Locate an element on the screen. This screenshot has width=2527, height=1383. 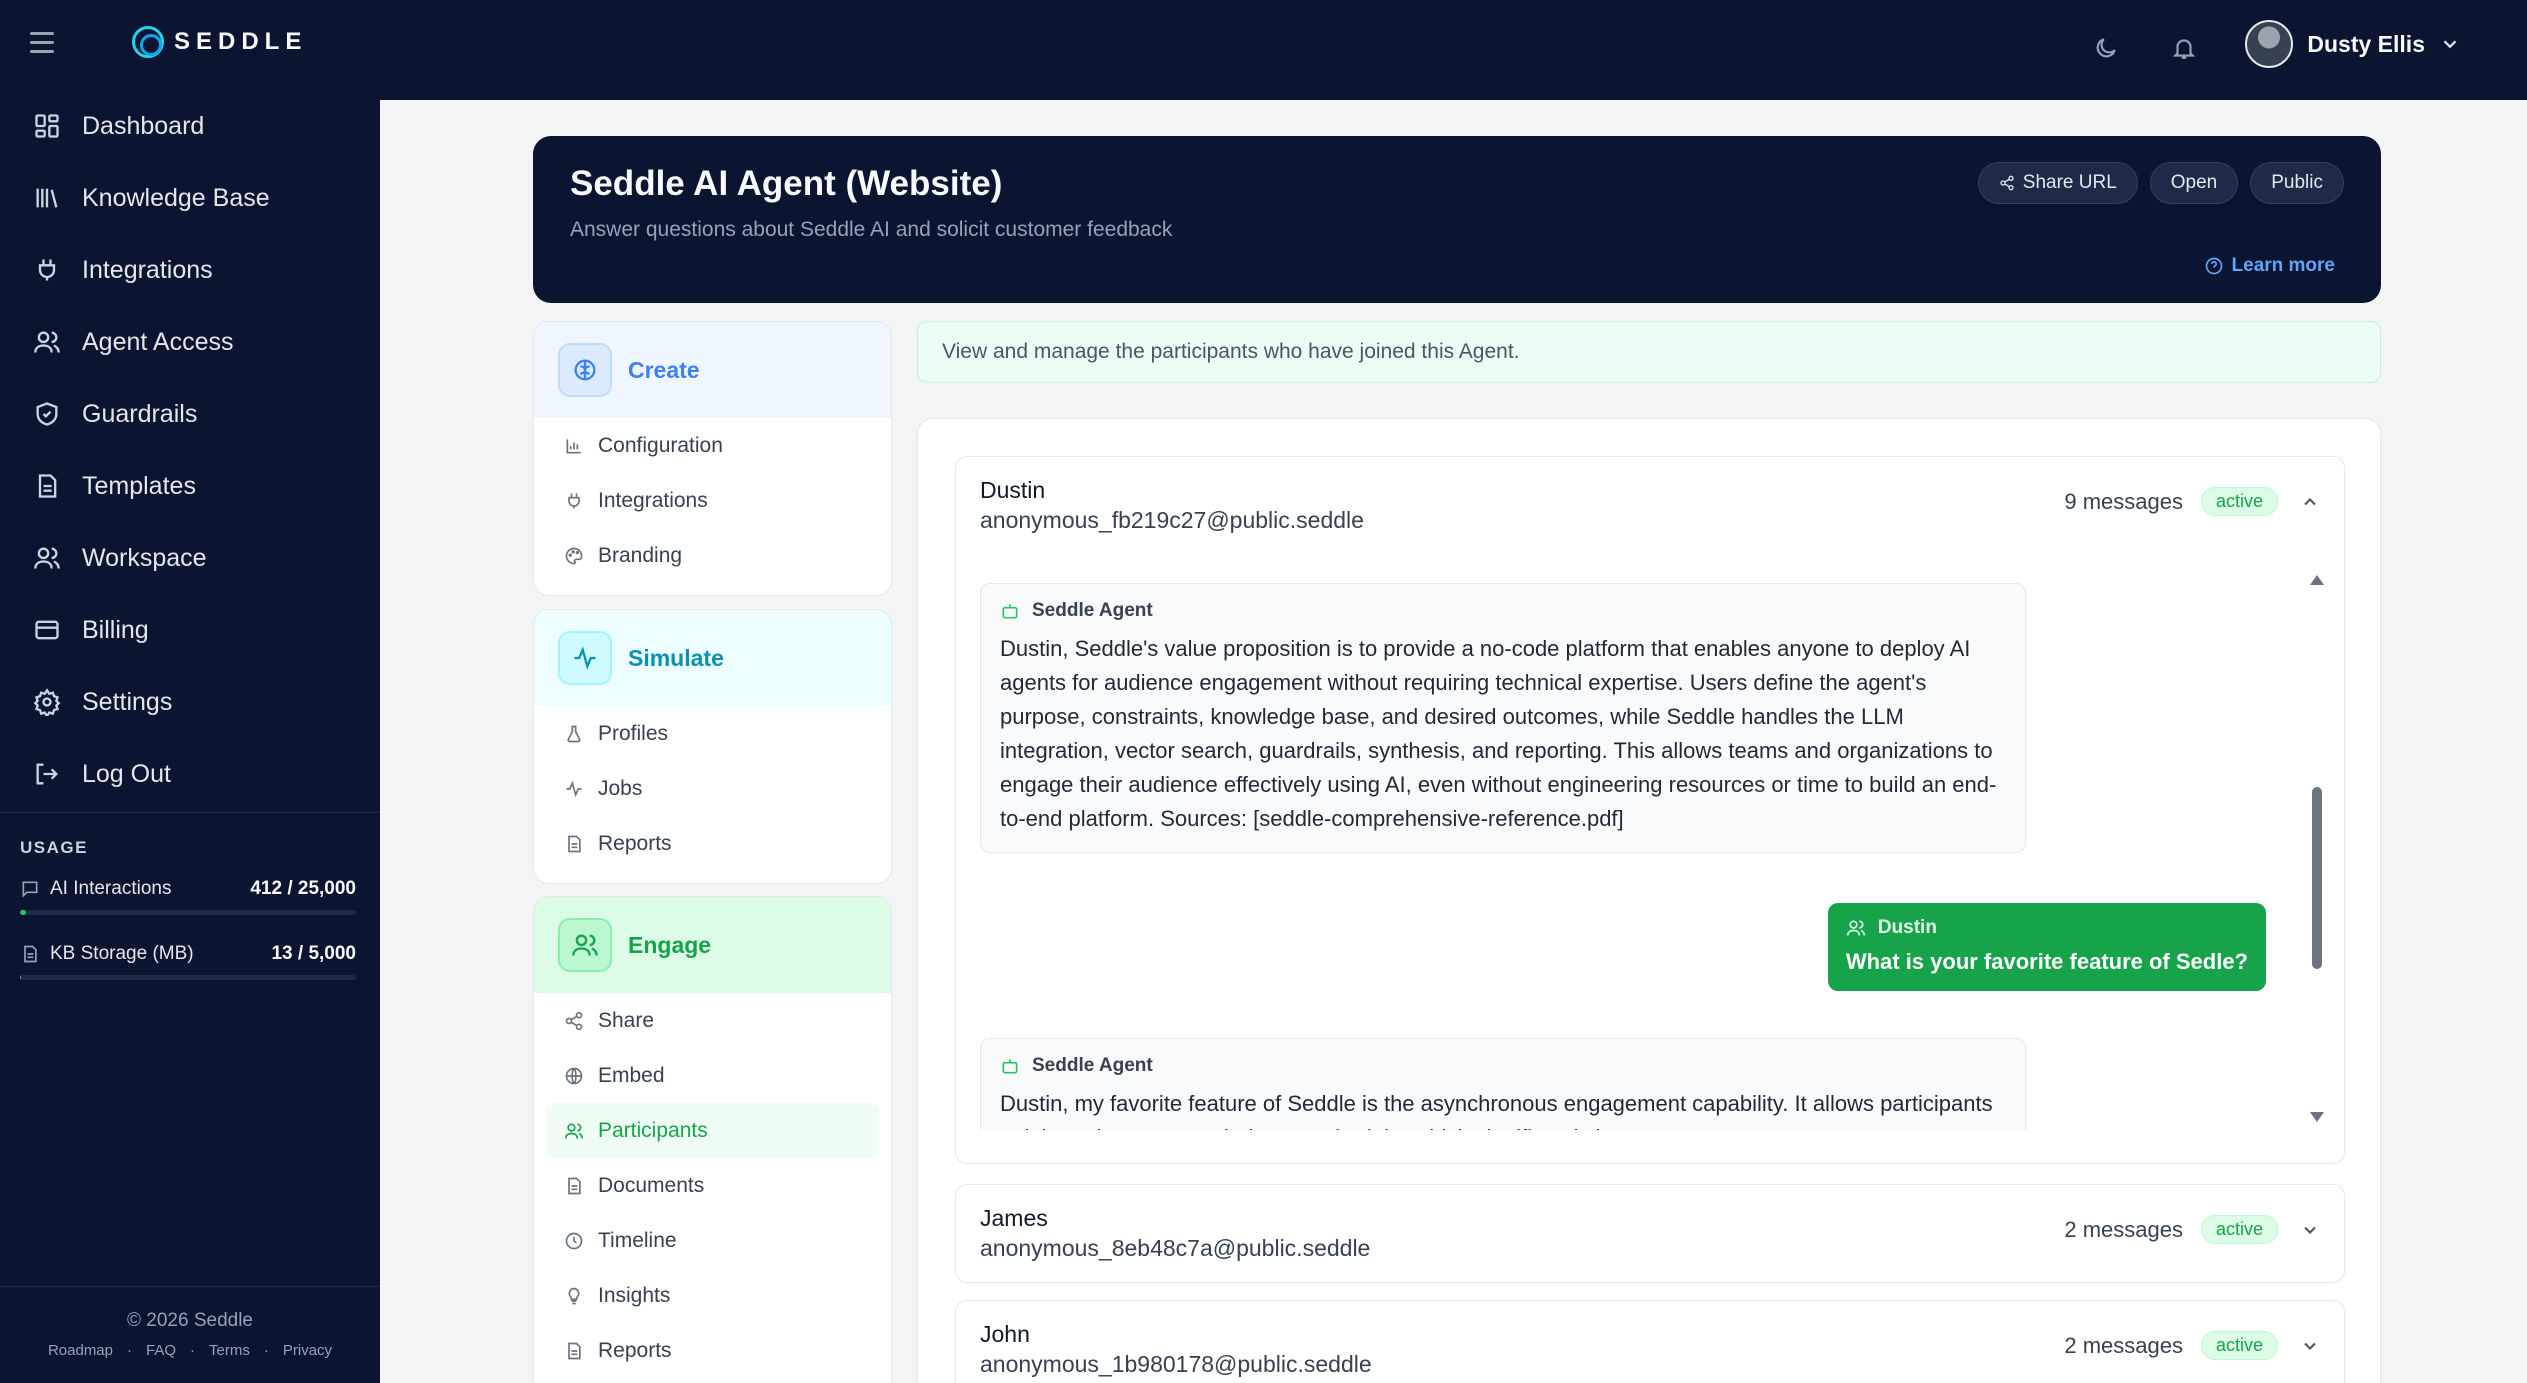
usage-ai-bar-fill is located at coordinates (23, 912).